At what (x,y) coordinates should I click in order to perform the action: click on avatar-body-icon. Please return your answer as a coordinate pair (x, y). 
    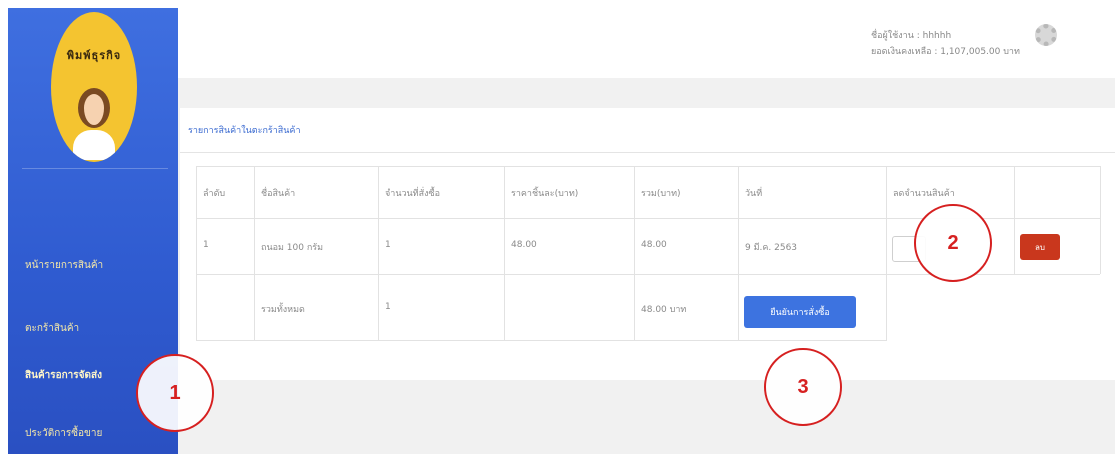
    Looking at the image, I should click on (94, 145).